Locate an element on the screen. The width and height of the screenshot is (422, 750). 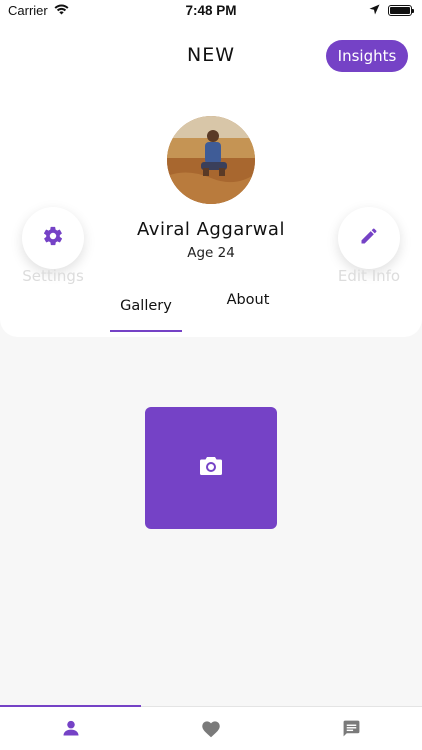
profile-age: Age 24 is located at coordinates (211, 253).